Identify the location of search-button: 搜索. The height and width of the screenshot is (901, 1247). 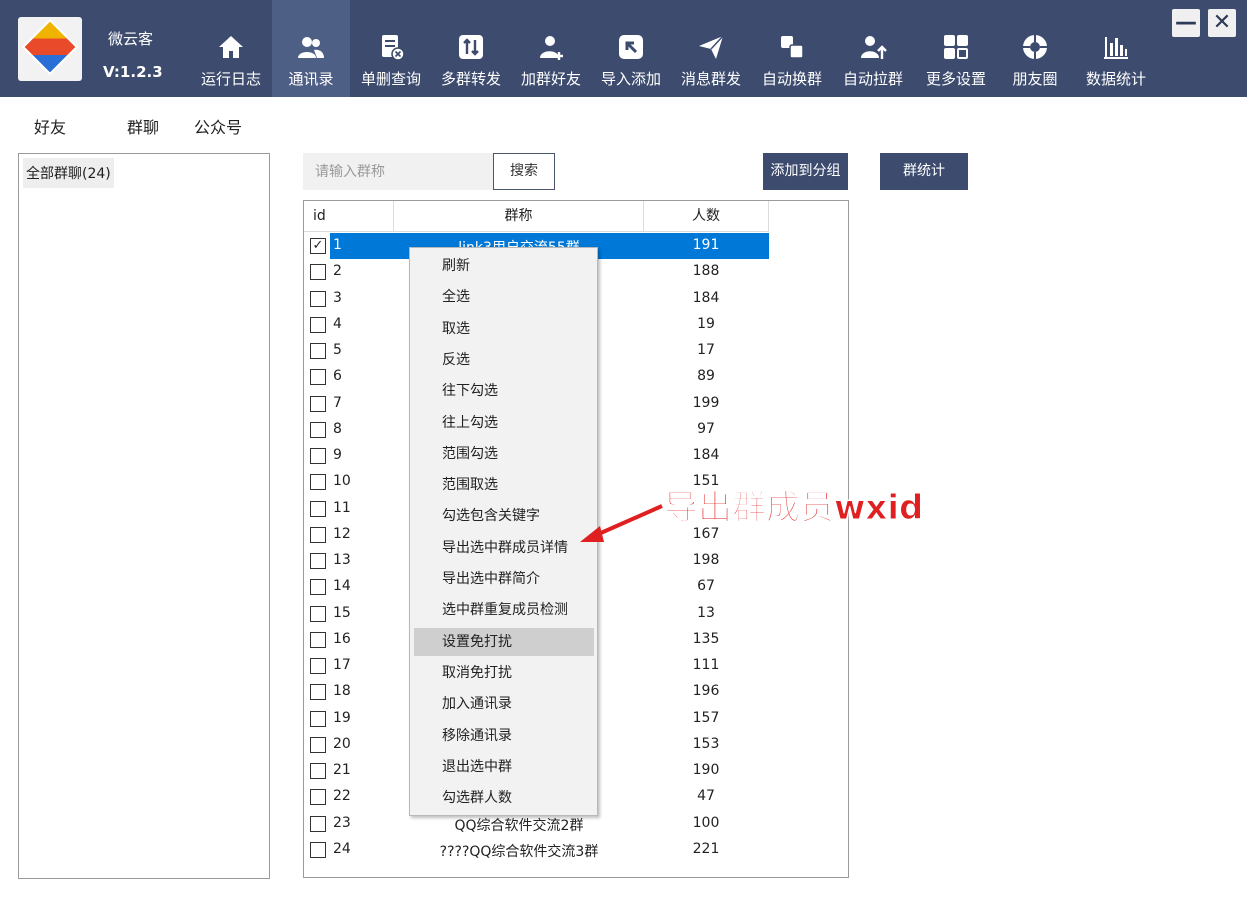
(524, 171).